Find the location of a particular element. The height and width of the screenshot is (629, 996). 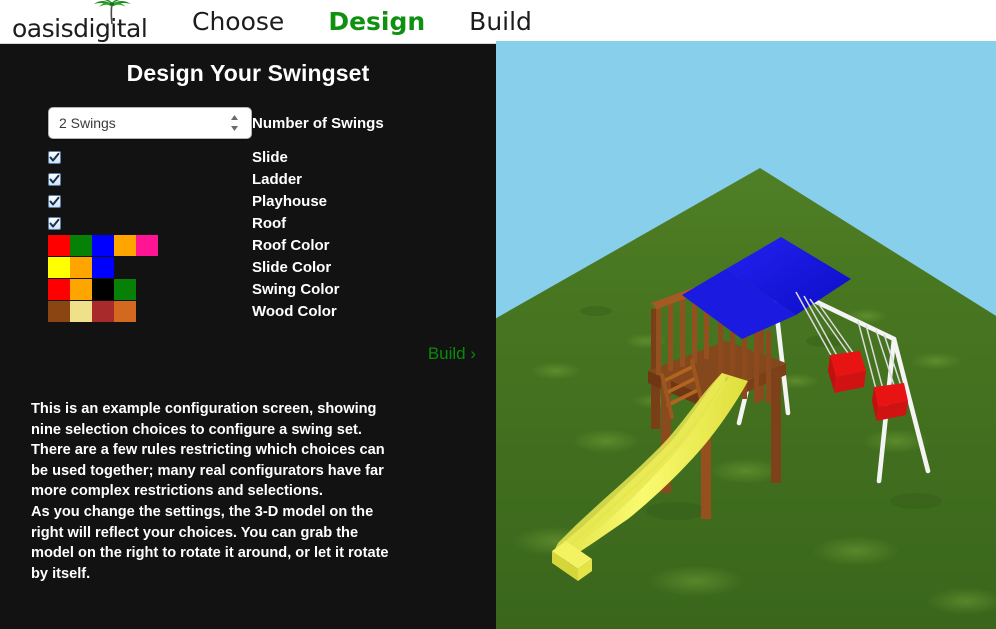

field-row-number-of-swings: 2 Swings Number of Swings is located at coordinates (248, 123).